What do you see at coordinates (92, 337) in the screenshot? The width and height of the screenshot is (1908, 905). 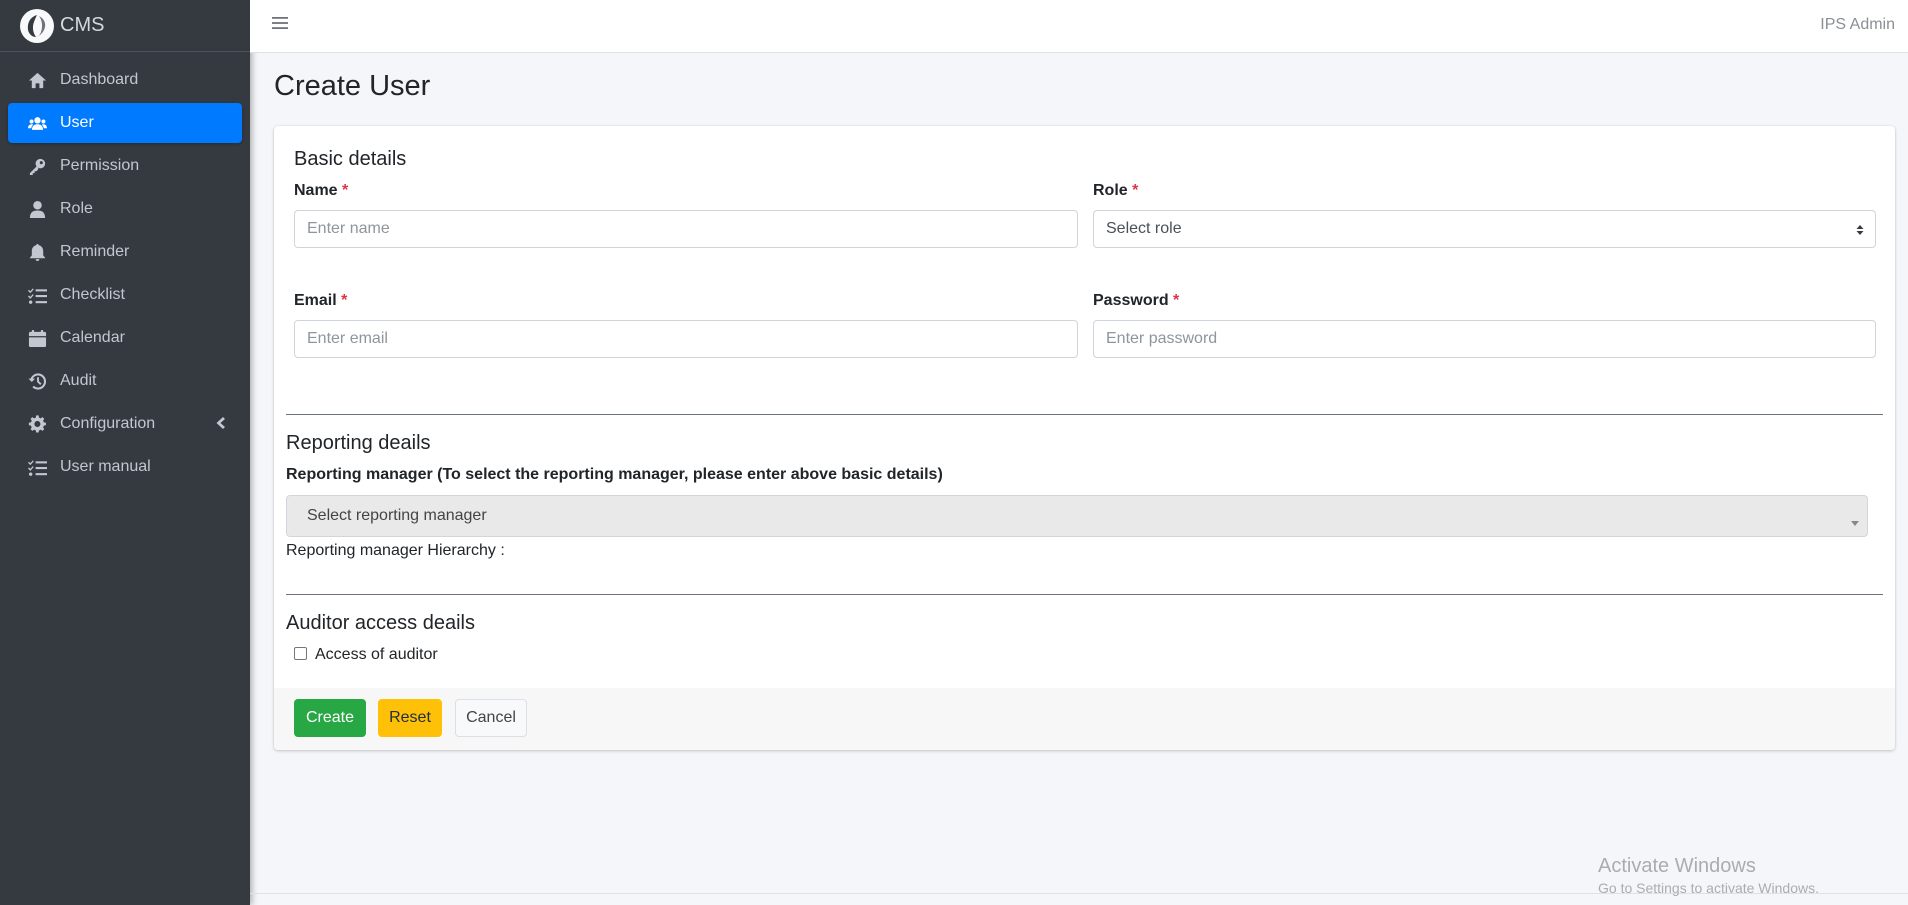 I see `sidebar-item-label: Calendar` at bounding box center [92, 337].